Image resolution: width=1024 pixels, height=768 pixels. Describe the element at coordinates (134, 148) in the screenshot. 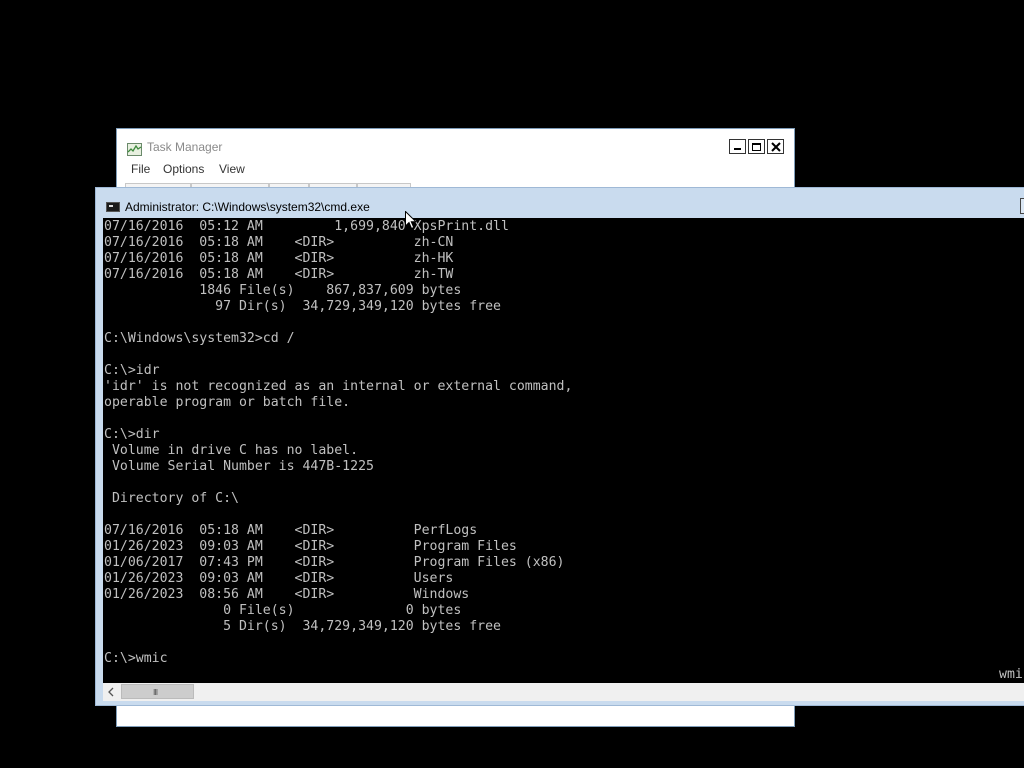

I see `task-manager-icon` at that location.